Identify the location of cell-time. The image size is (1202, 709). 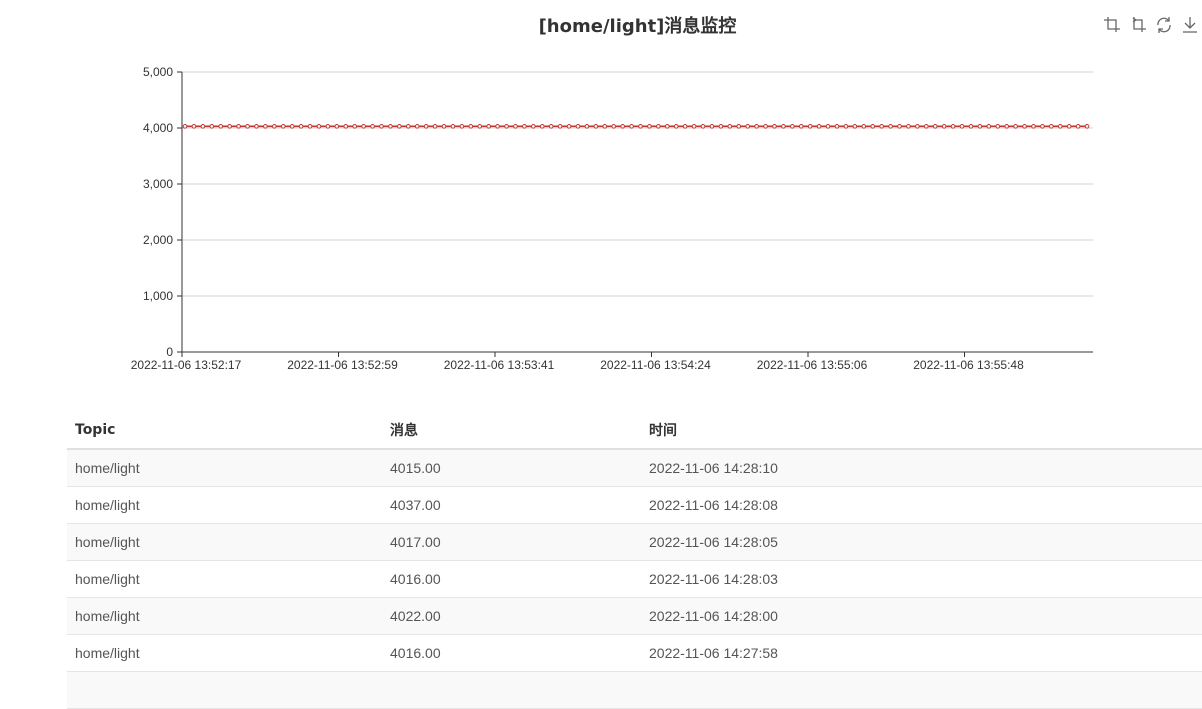
(921, 690).